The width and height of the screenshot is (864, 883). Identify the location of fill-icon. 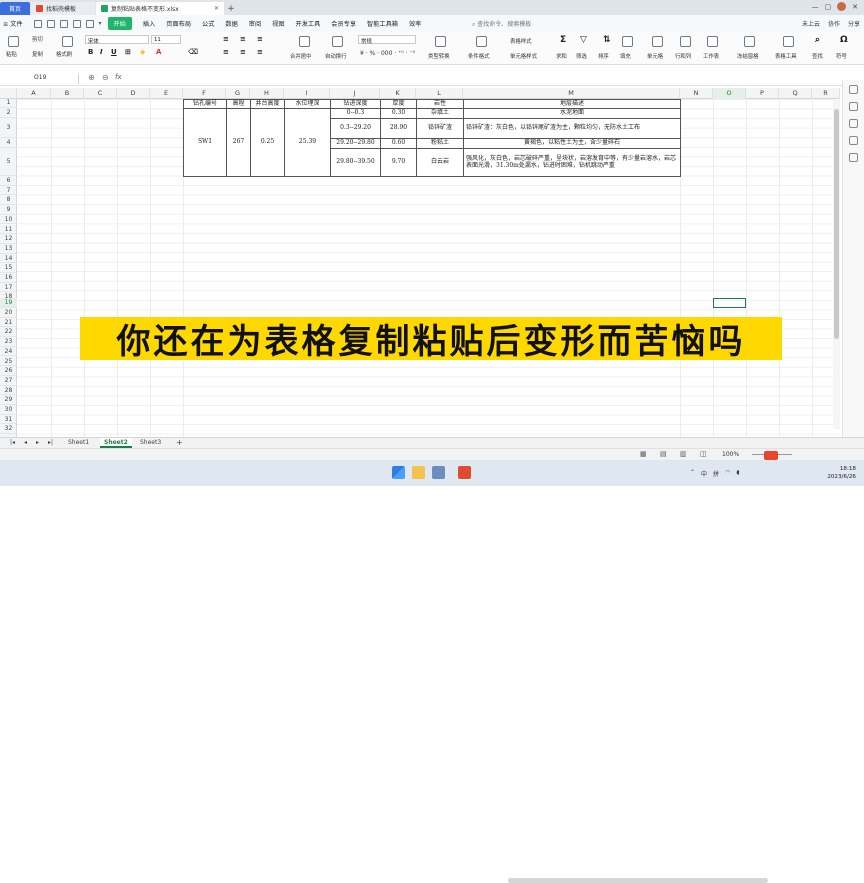
(627, 41).